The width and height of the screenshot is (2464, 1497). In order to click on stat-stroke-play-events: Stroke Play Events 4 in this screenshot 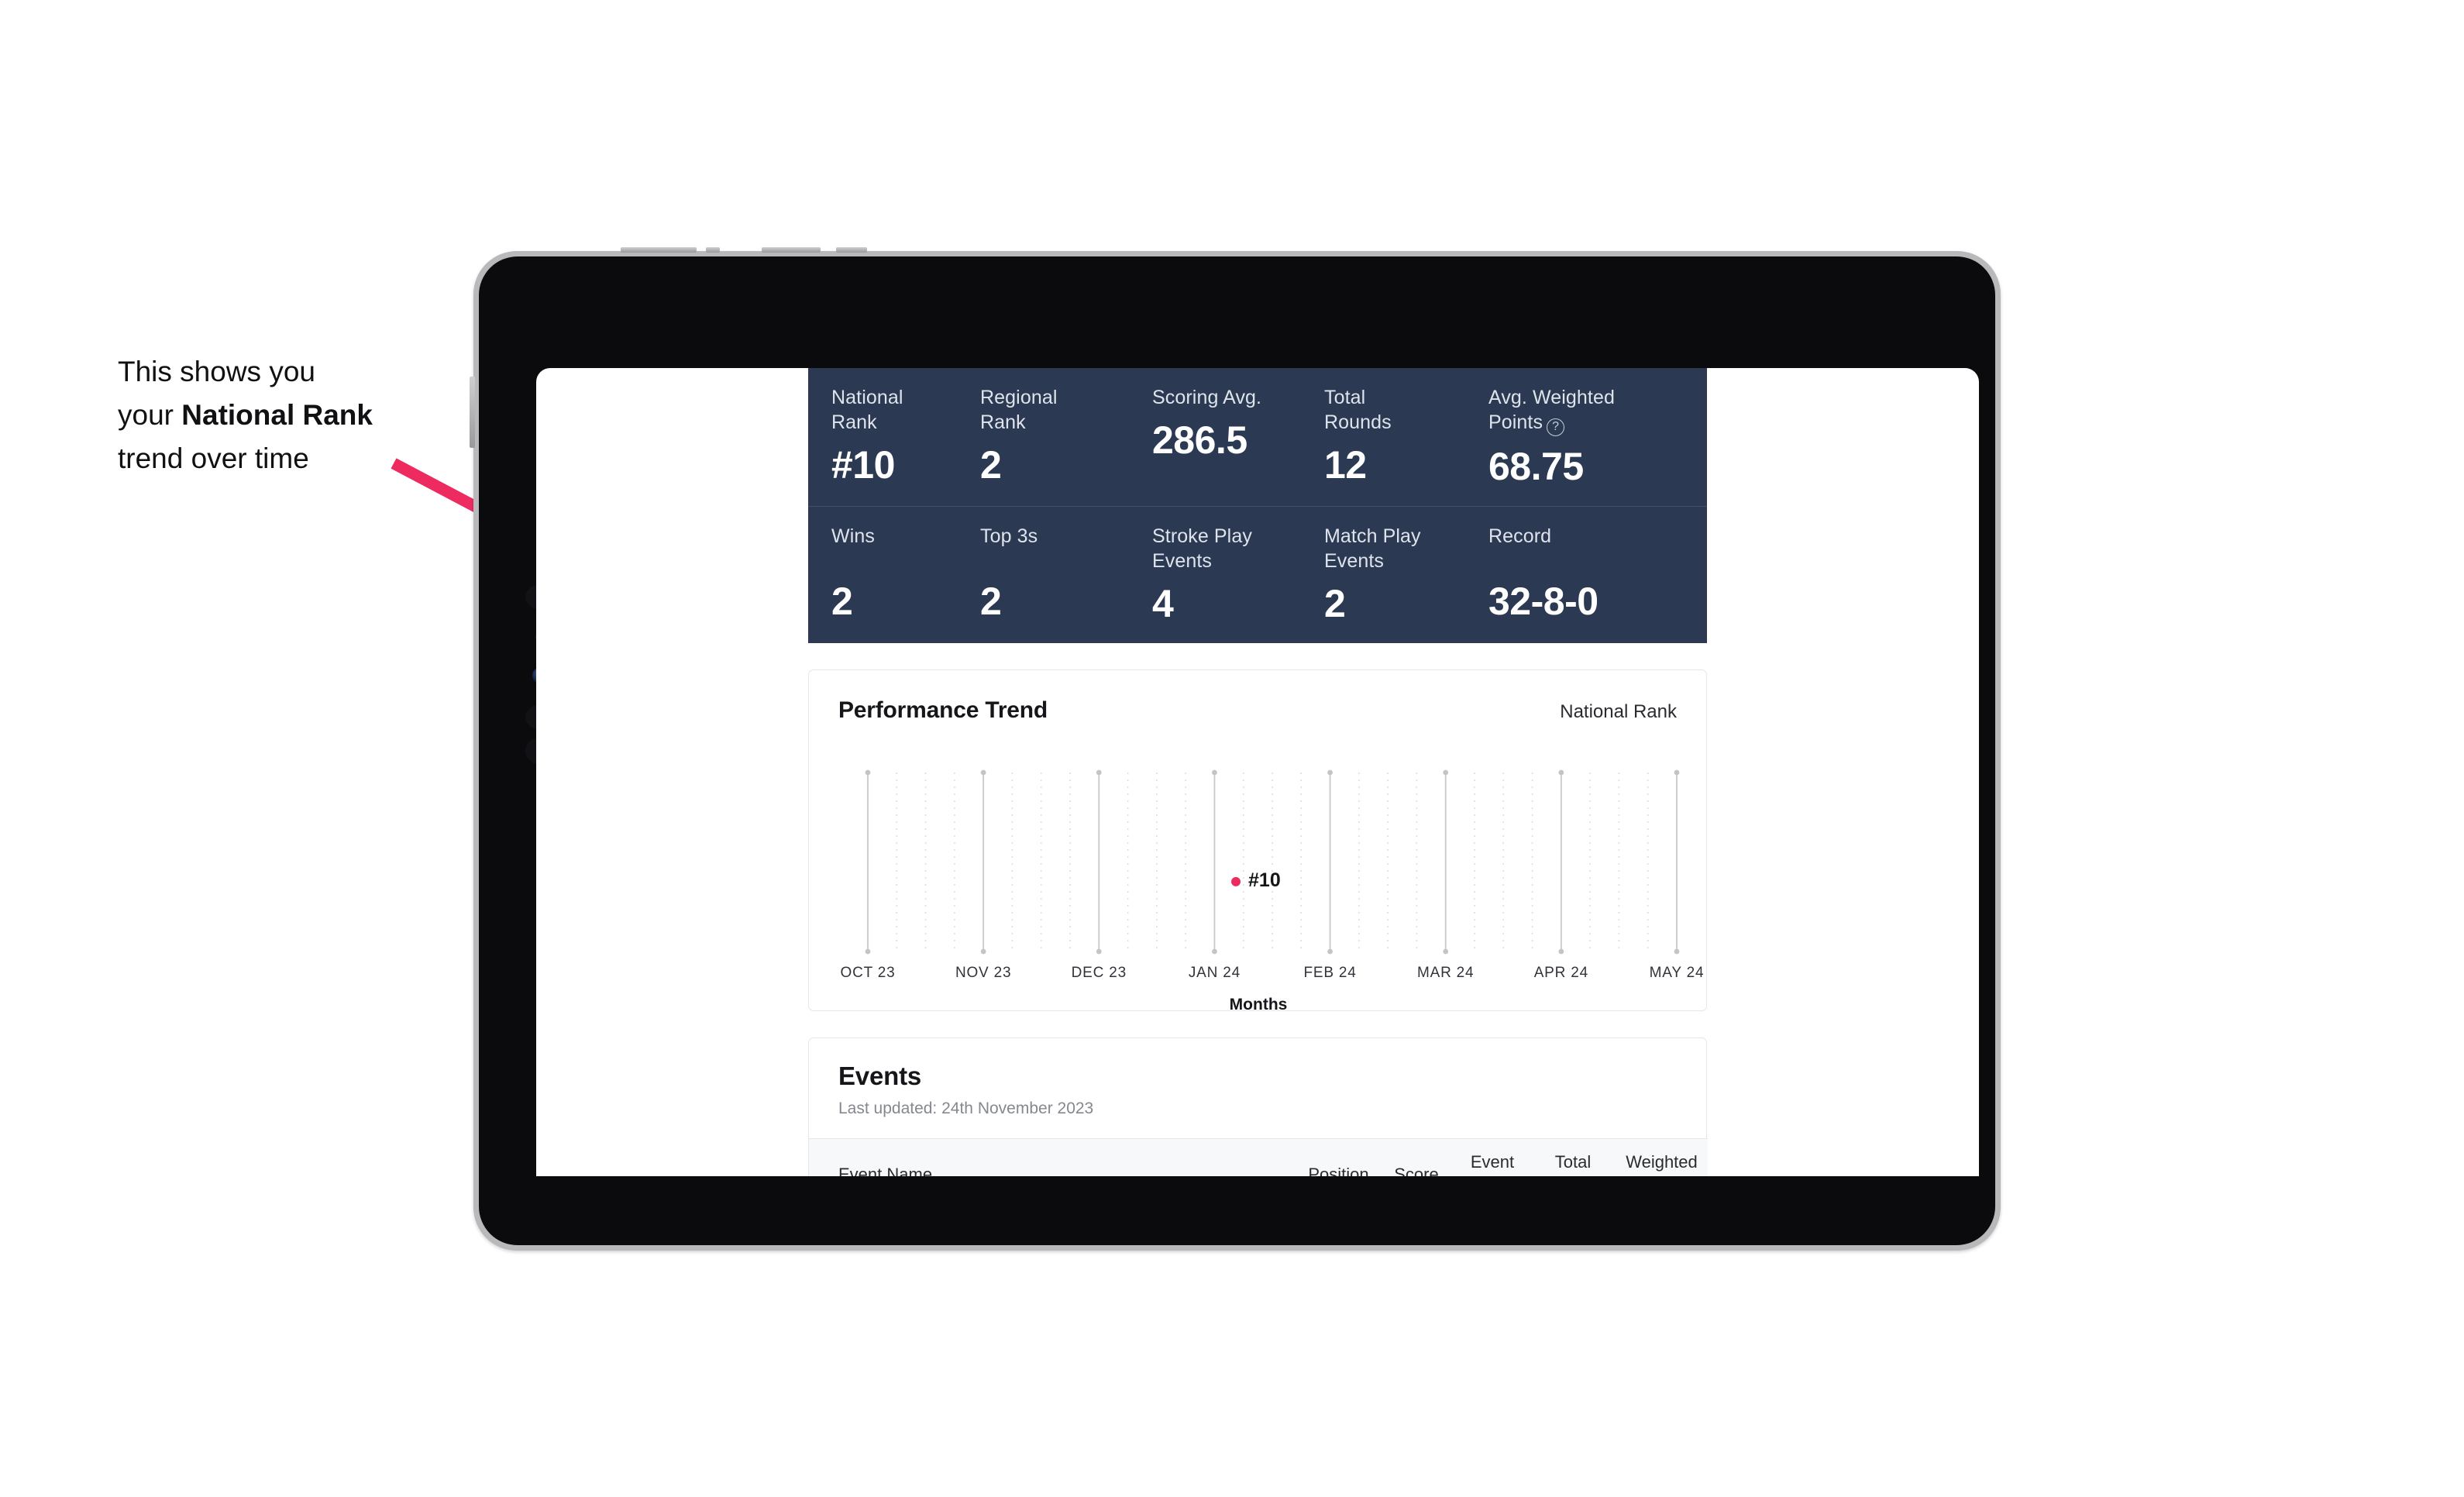, I will do `click(1238, 575)`.